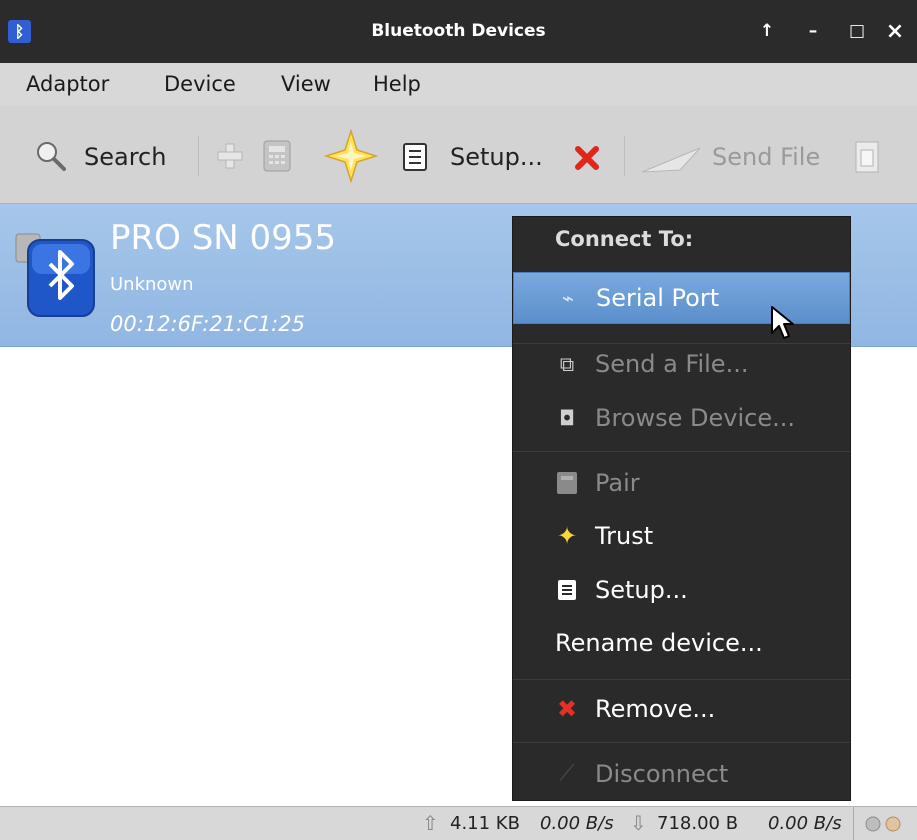  Describe the element at coordinates (223, 238) in the screenshot. I see `device-name: PRO SN 0955` at that location.